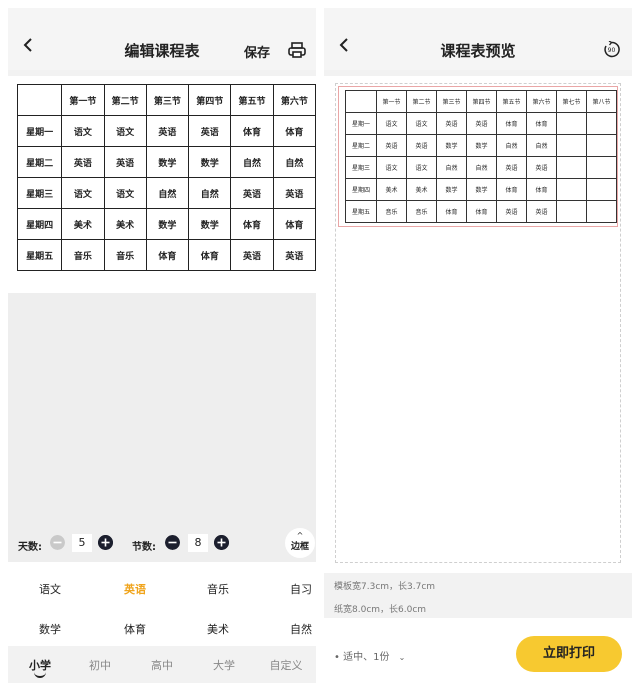 The image size is (640, 683). Describe the element at coordinates (286, 665) in the screenshot. I see `tab-level: 自定义` at that location.